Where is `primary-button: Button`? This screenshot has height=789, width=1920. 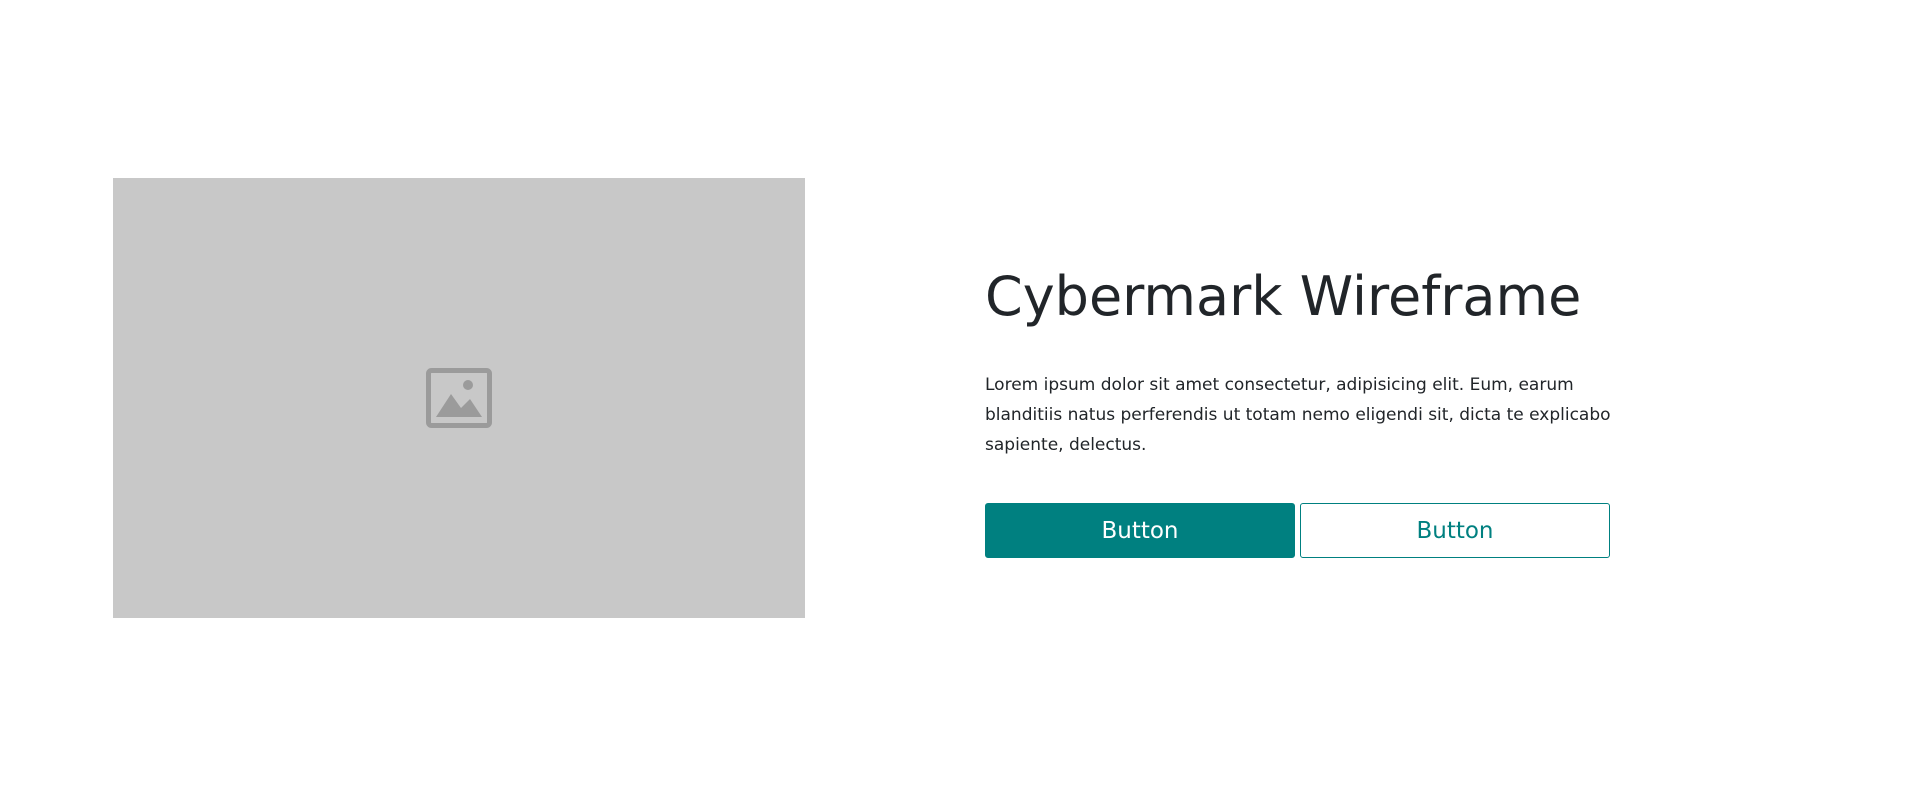 primary-button: Button is located at coordinates (1140, 530).